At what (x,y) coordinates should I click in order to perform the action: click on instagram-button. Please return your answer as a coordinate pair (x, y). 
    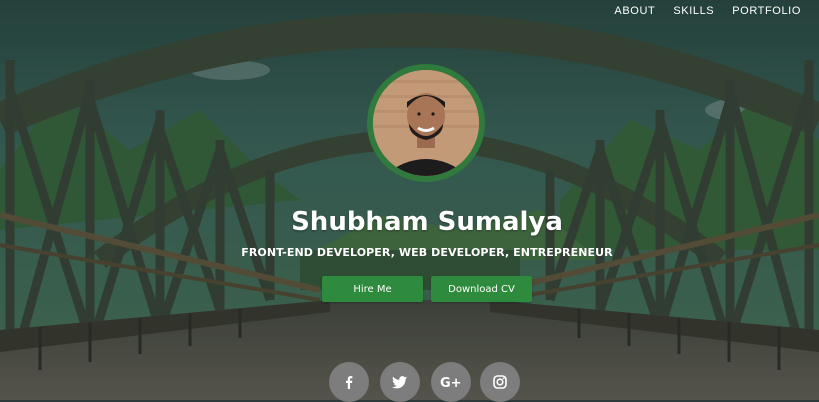
    Looking at the image, I should click on (500, 382).